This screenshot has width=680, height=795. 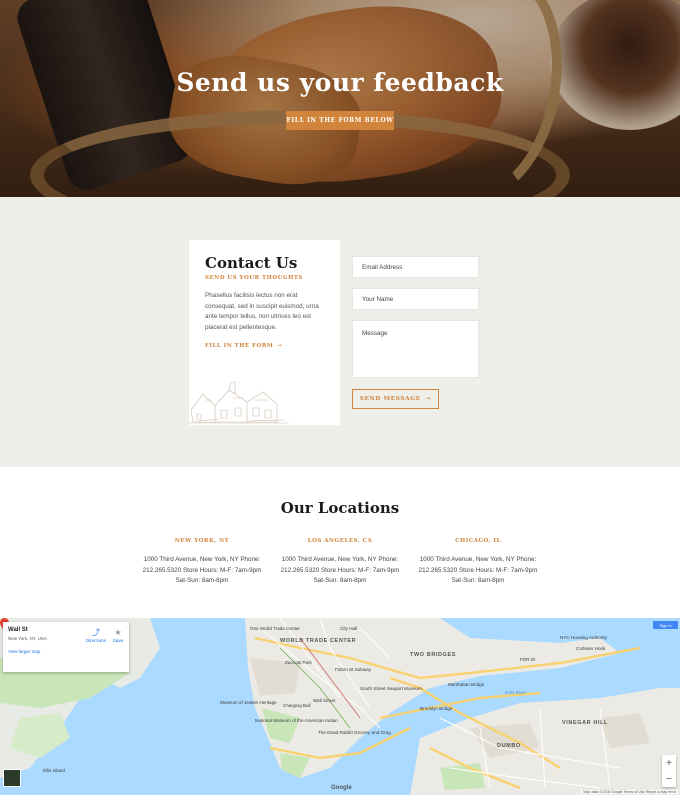 What do you see at coordinates (340, 82) in the screenshot?
I see `hero-title: Send us your feedback` at bounding box center [340, 82].